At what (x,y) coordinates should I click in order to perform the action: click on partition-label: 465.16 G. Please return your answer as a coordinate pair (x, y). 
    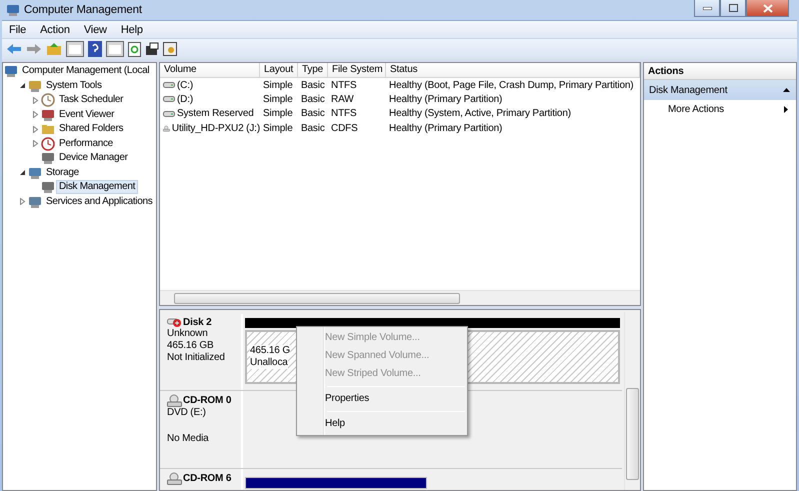
    Looking at the image, I should click on (270, 351).